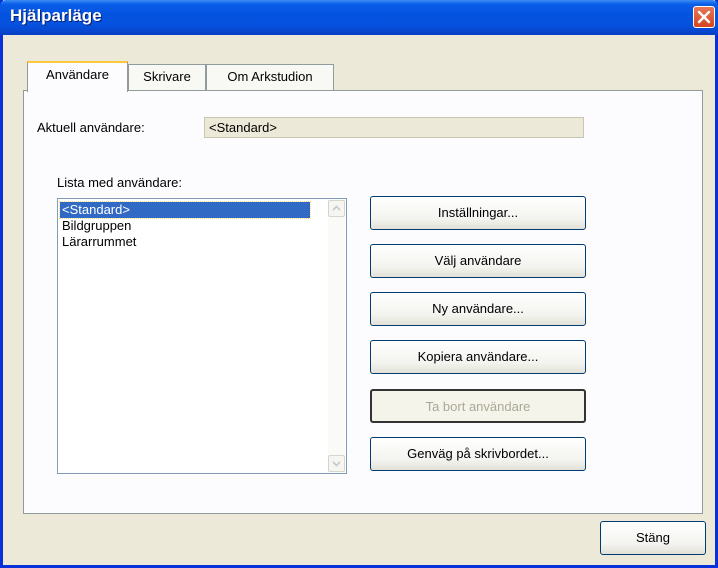  What do you see at coordinates (394, 127) in the screenshot?
I see `current-user-field: <Standard>` at bounding box center [394, 127].